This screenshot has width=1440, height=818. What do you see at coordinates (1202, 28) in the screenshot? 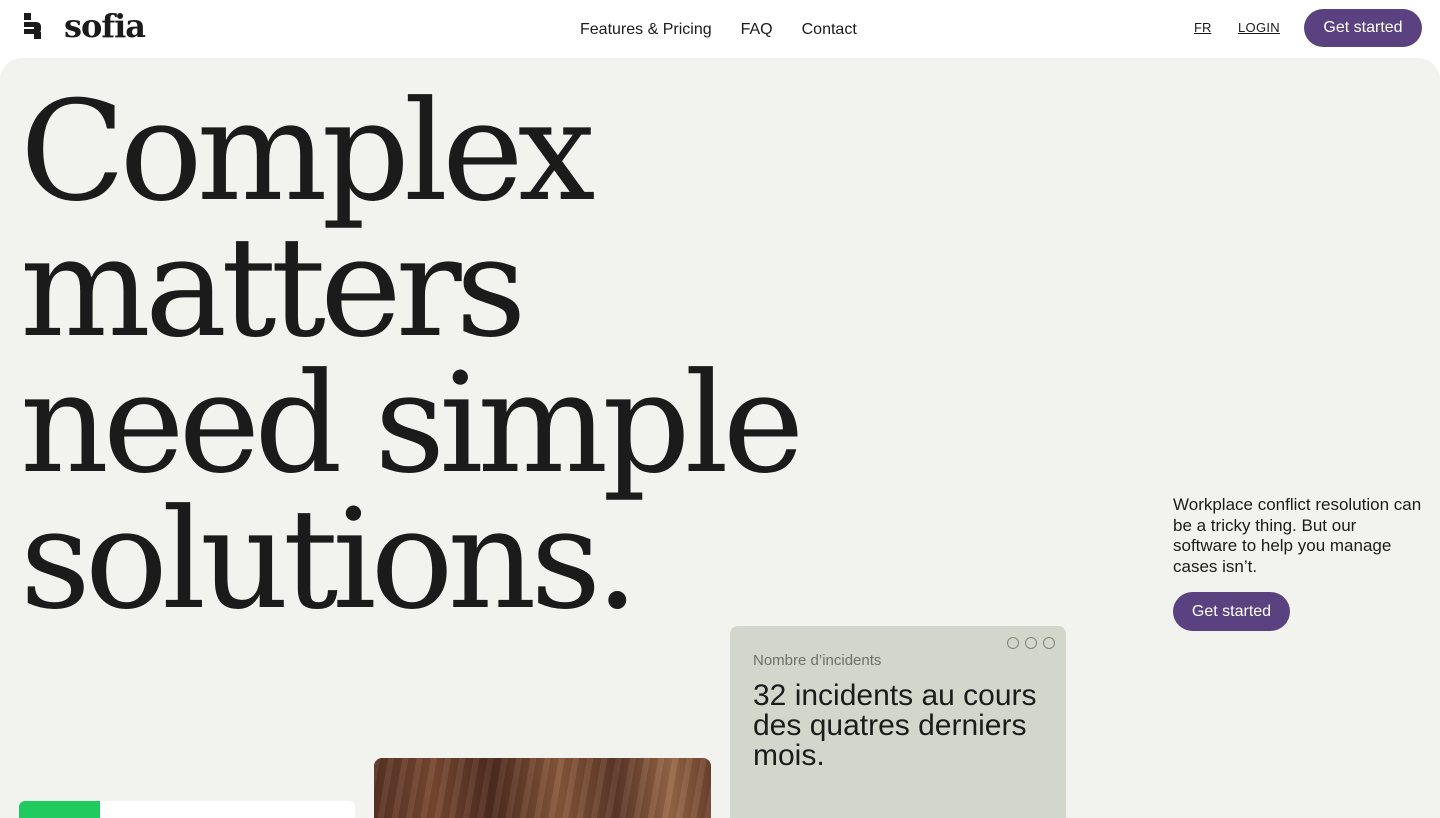
I see `language-switch: FR` at bounding box center [1202, 28].